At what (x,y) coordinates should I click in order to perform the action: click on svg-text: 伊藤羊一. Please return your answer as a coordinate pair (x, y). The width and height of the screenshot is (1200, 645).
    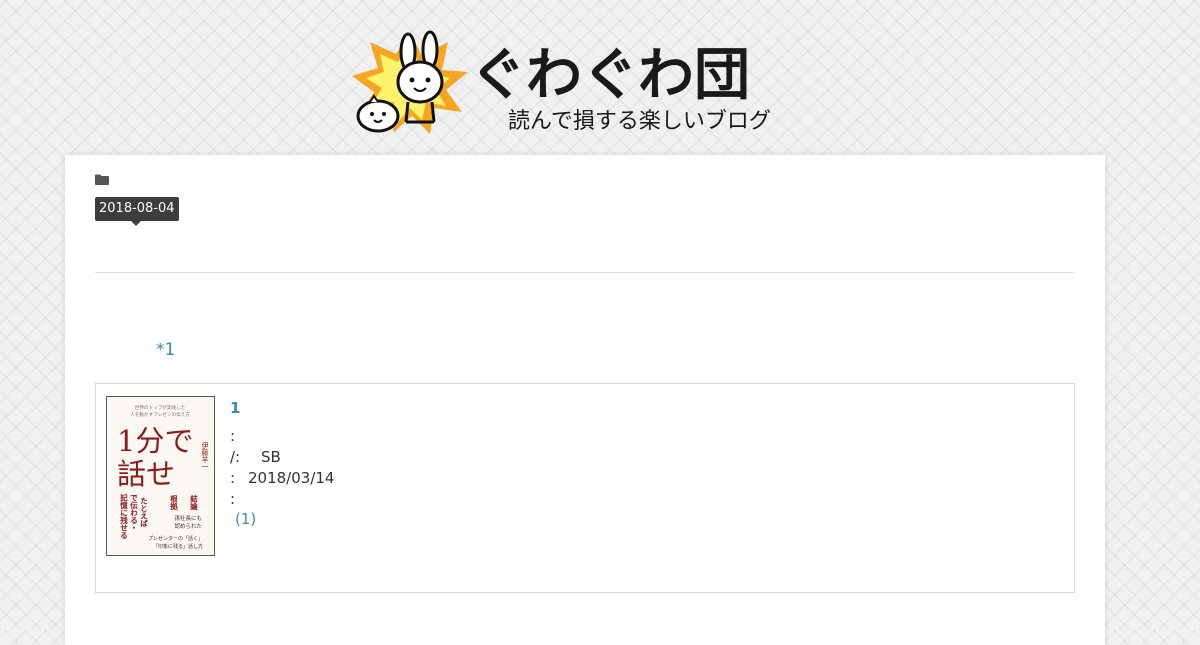
    Looking at the image, I should click on (205, 455).